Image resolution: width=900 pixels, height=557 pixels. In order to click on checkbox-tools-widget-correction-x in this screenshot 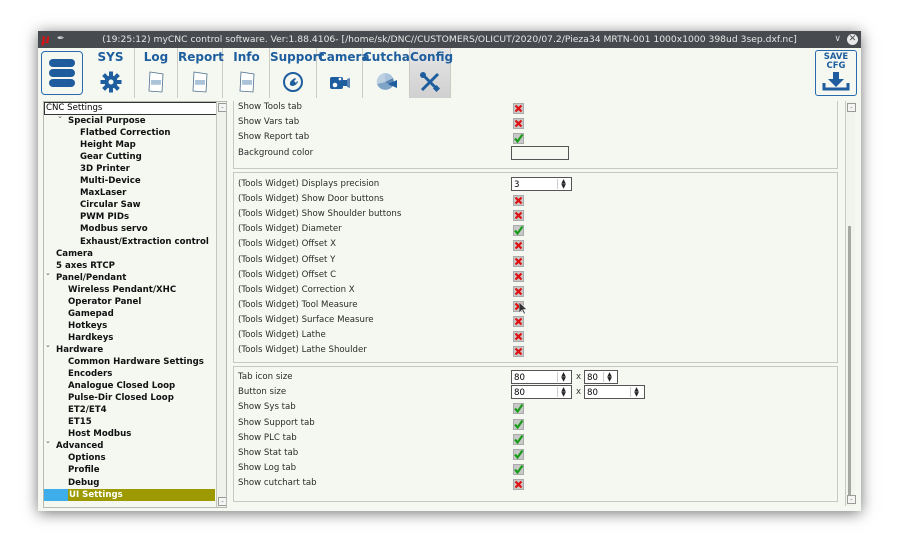, I will do `click(518, 291)`.